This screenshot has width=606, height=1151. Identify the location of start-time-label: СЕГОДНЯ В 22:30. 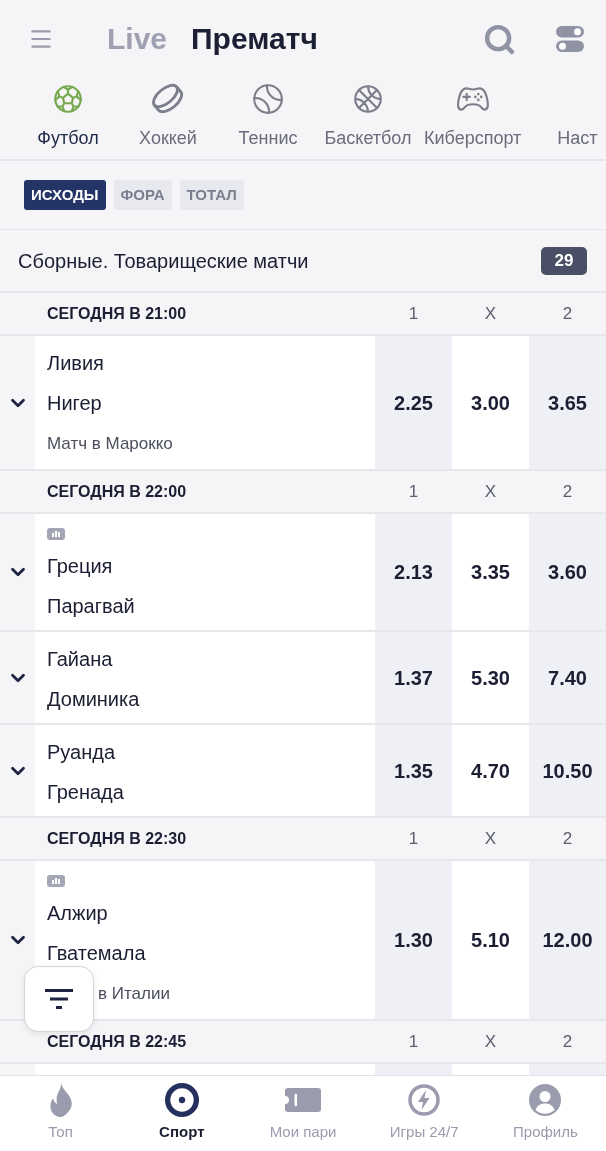
(117, 838).